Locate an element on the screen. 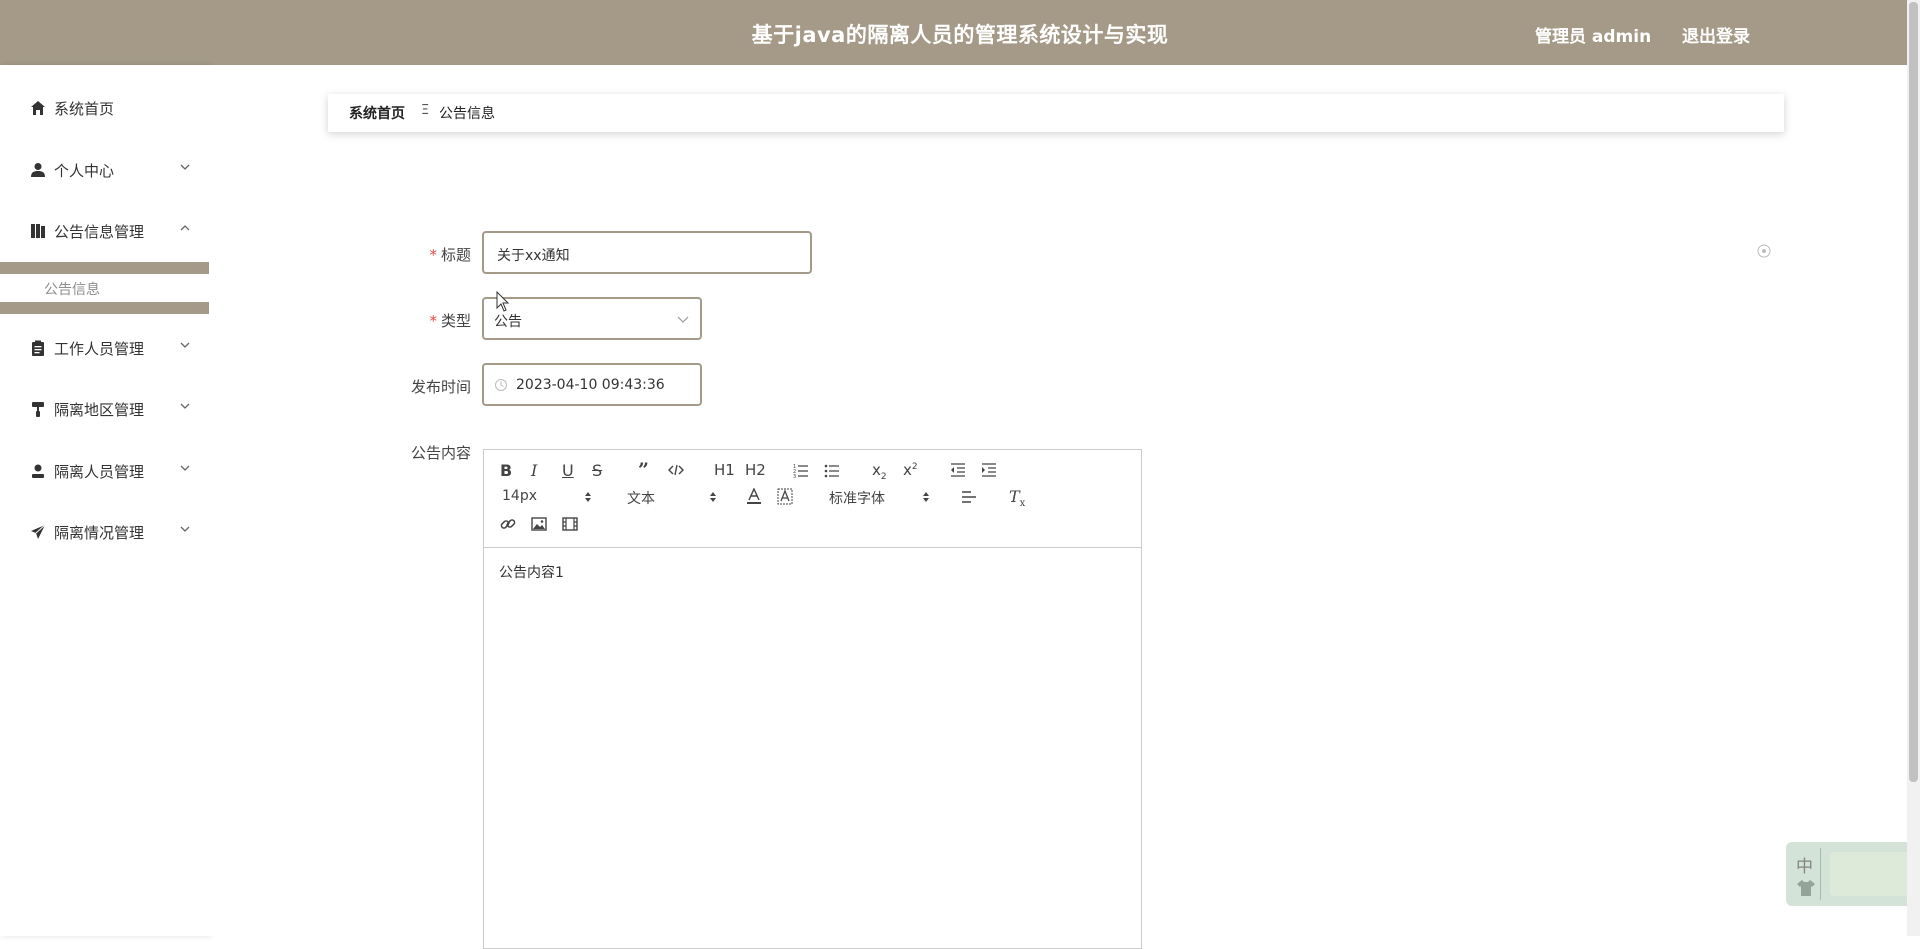 The height and width of the screenshot is (949, 1920). sidebar-item-label: 系统首页 is located at coordinates (84, 109).